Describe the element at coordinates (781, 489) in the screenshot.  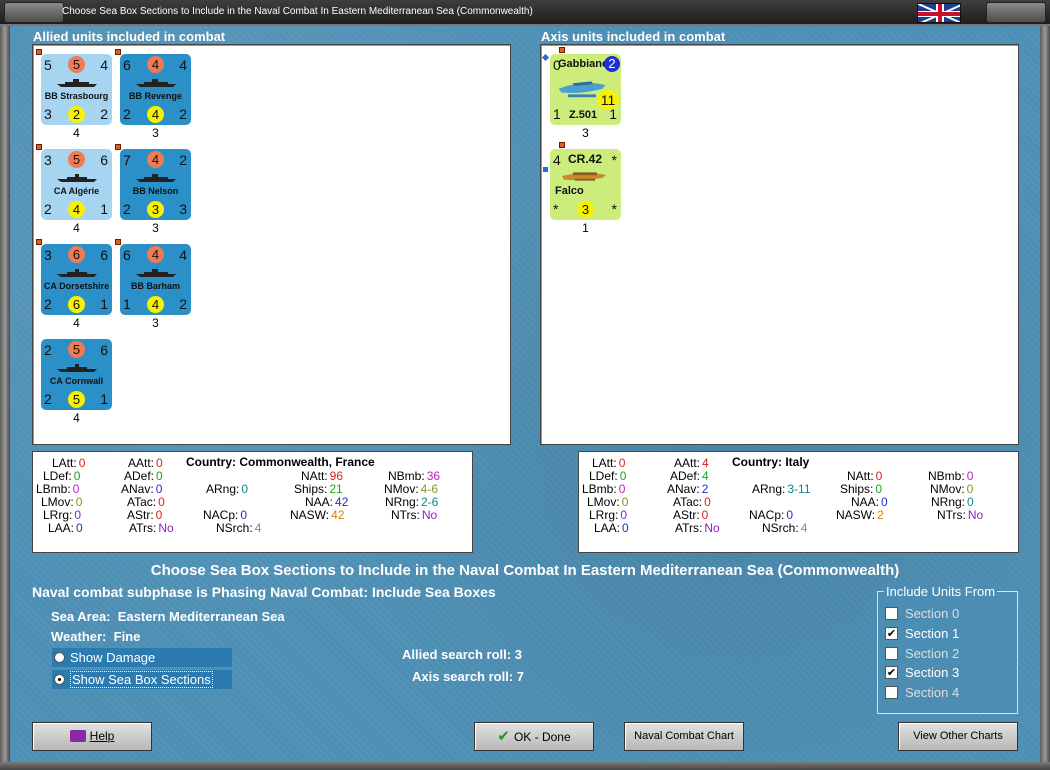
I see `stat-arng: ARng: 3-11` at that location.